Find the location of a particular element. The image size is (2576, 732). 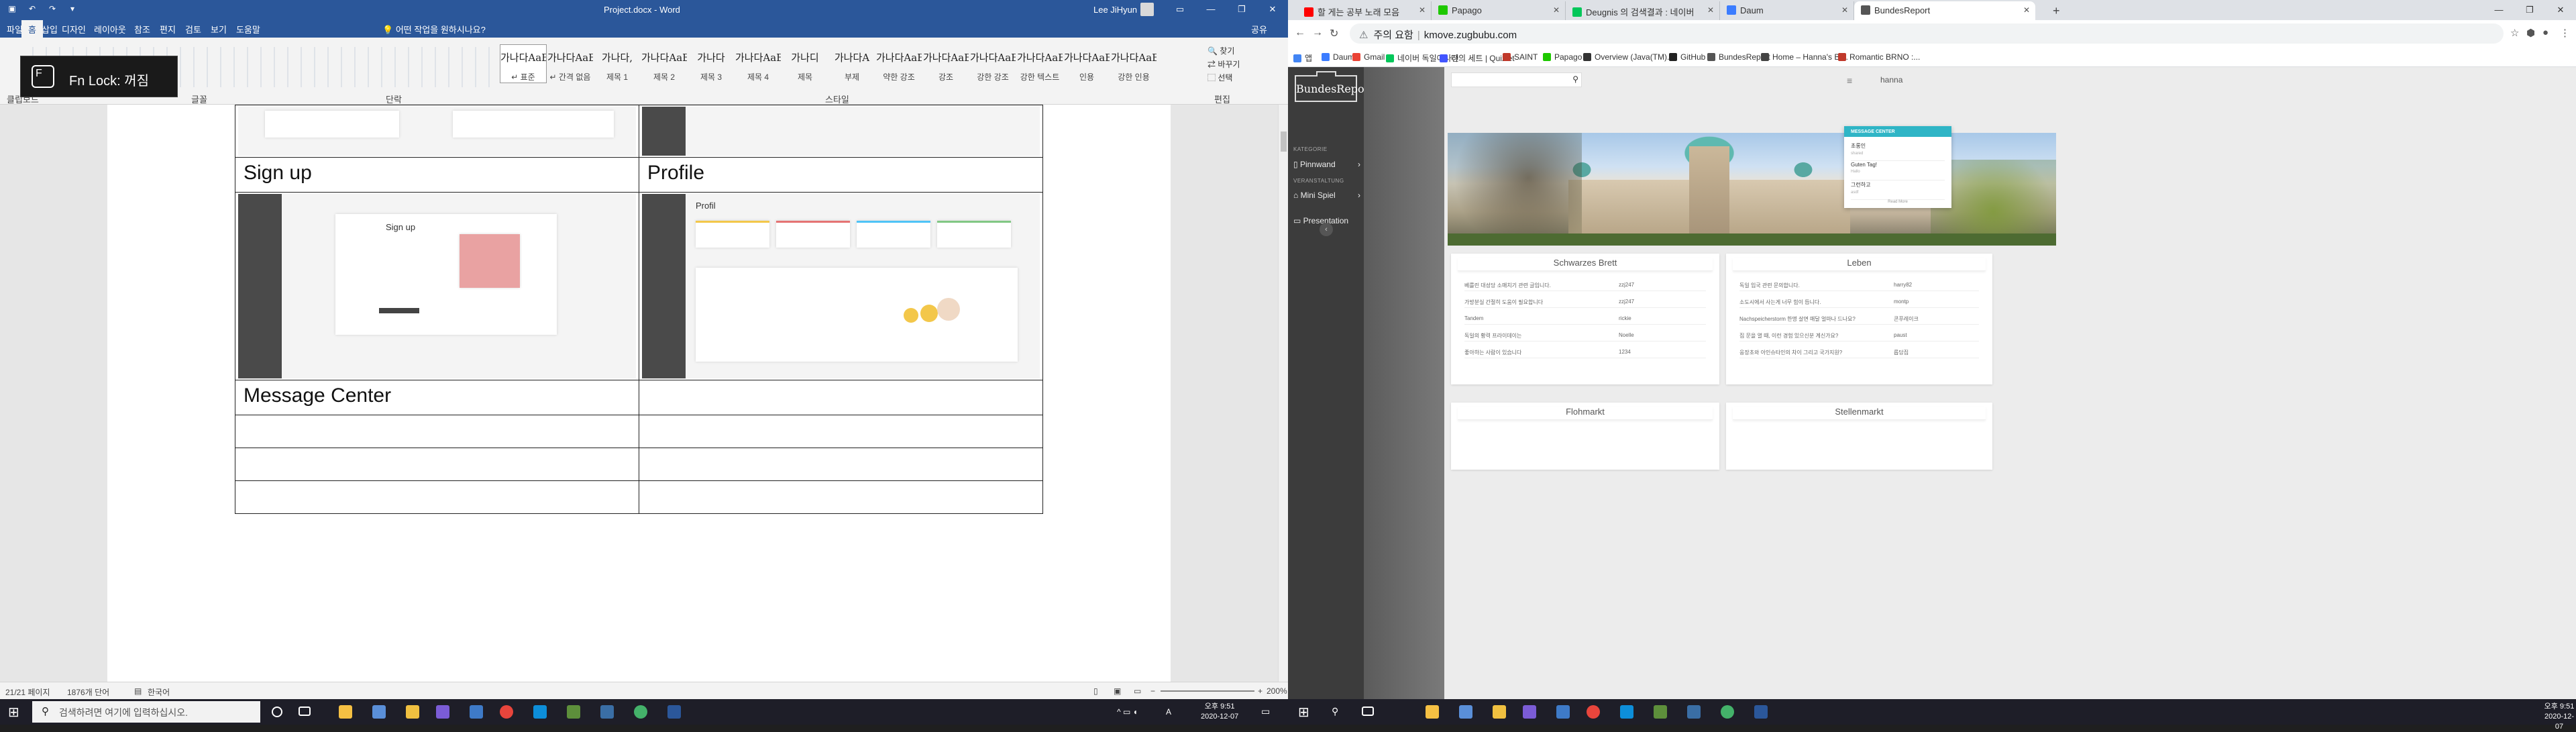

post-title: 독일 입국 관련 문의합니다. is located at coordinates (1769, 285).